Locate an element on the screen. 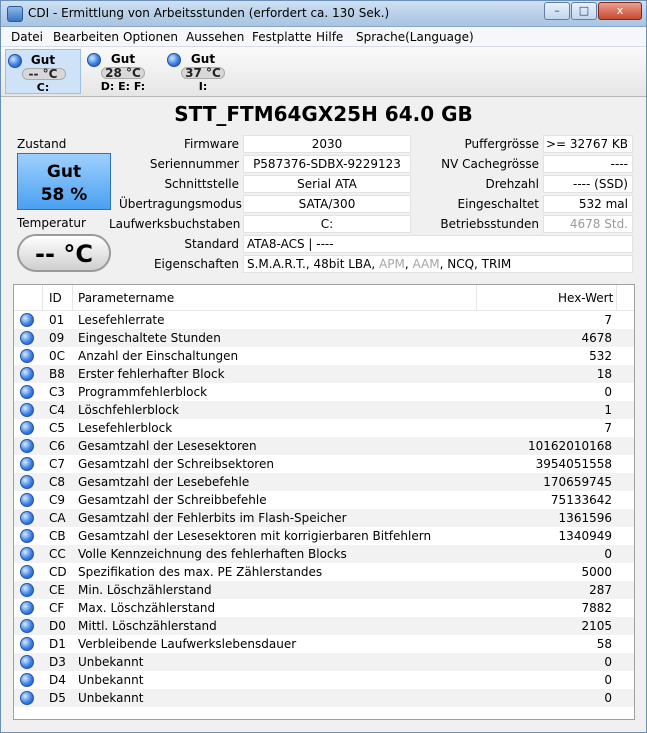  attribute-id: D3 is located at coordinates (57, 662).